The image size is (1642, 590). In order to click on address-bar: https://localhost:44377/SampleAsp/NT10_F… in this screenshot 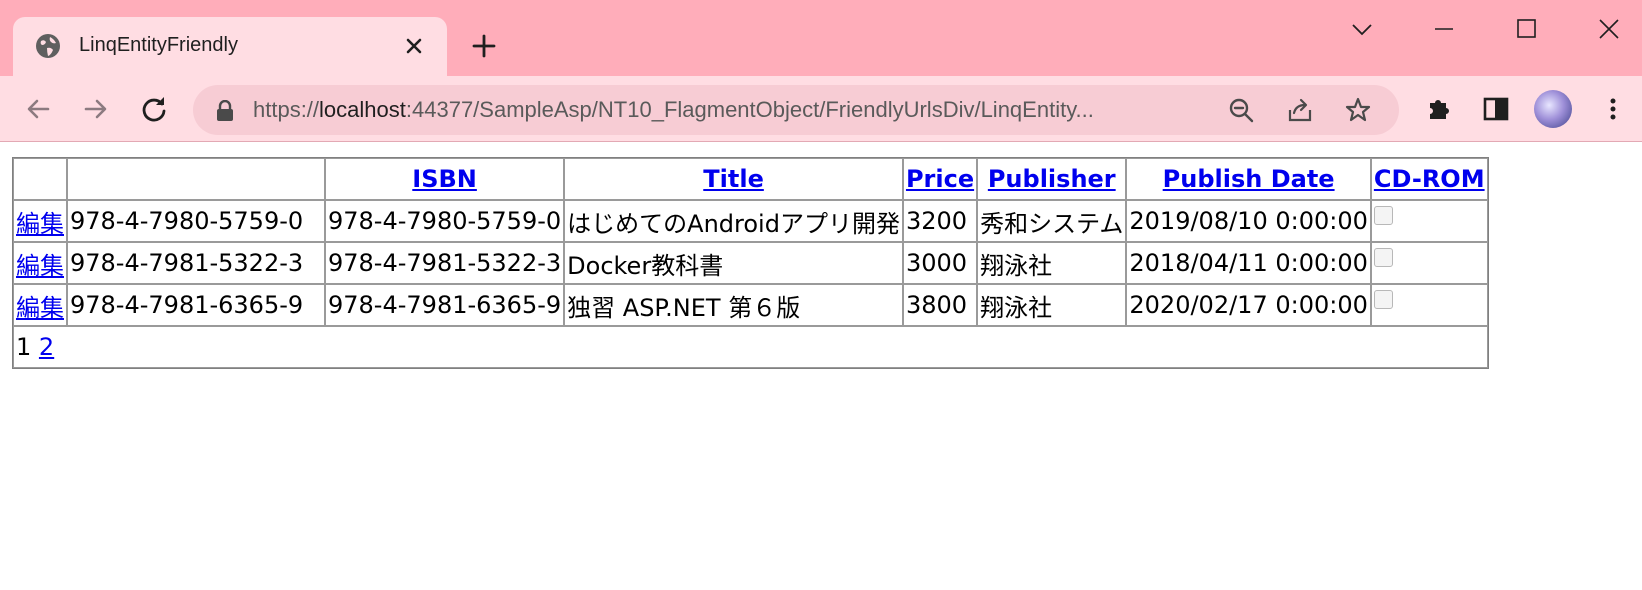, I will do `click(796, 110)`.